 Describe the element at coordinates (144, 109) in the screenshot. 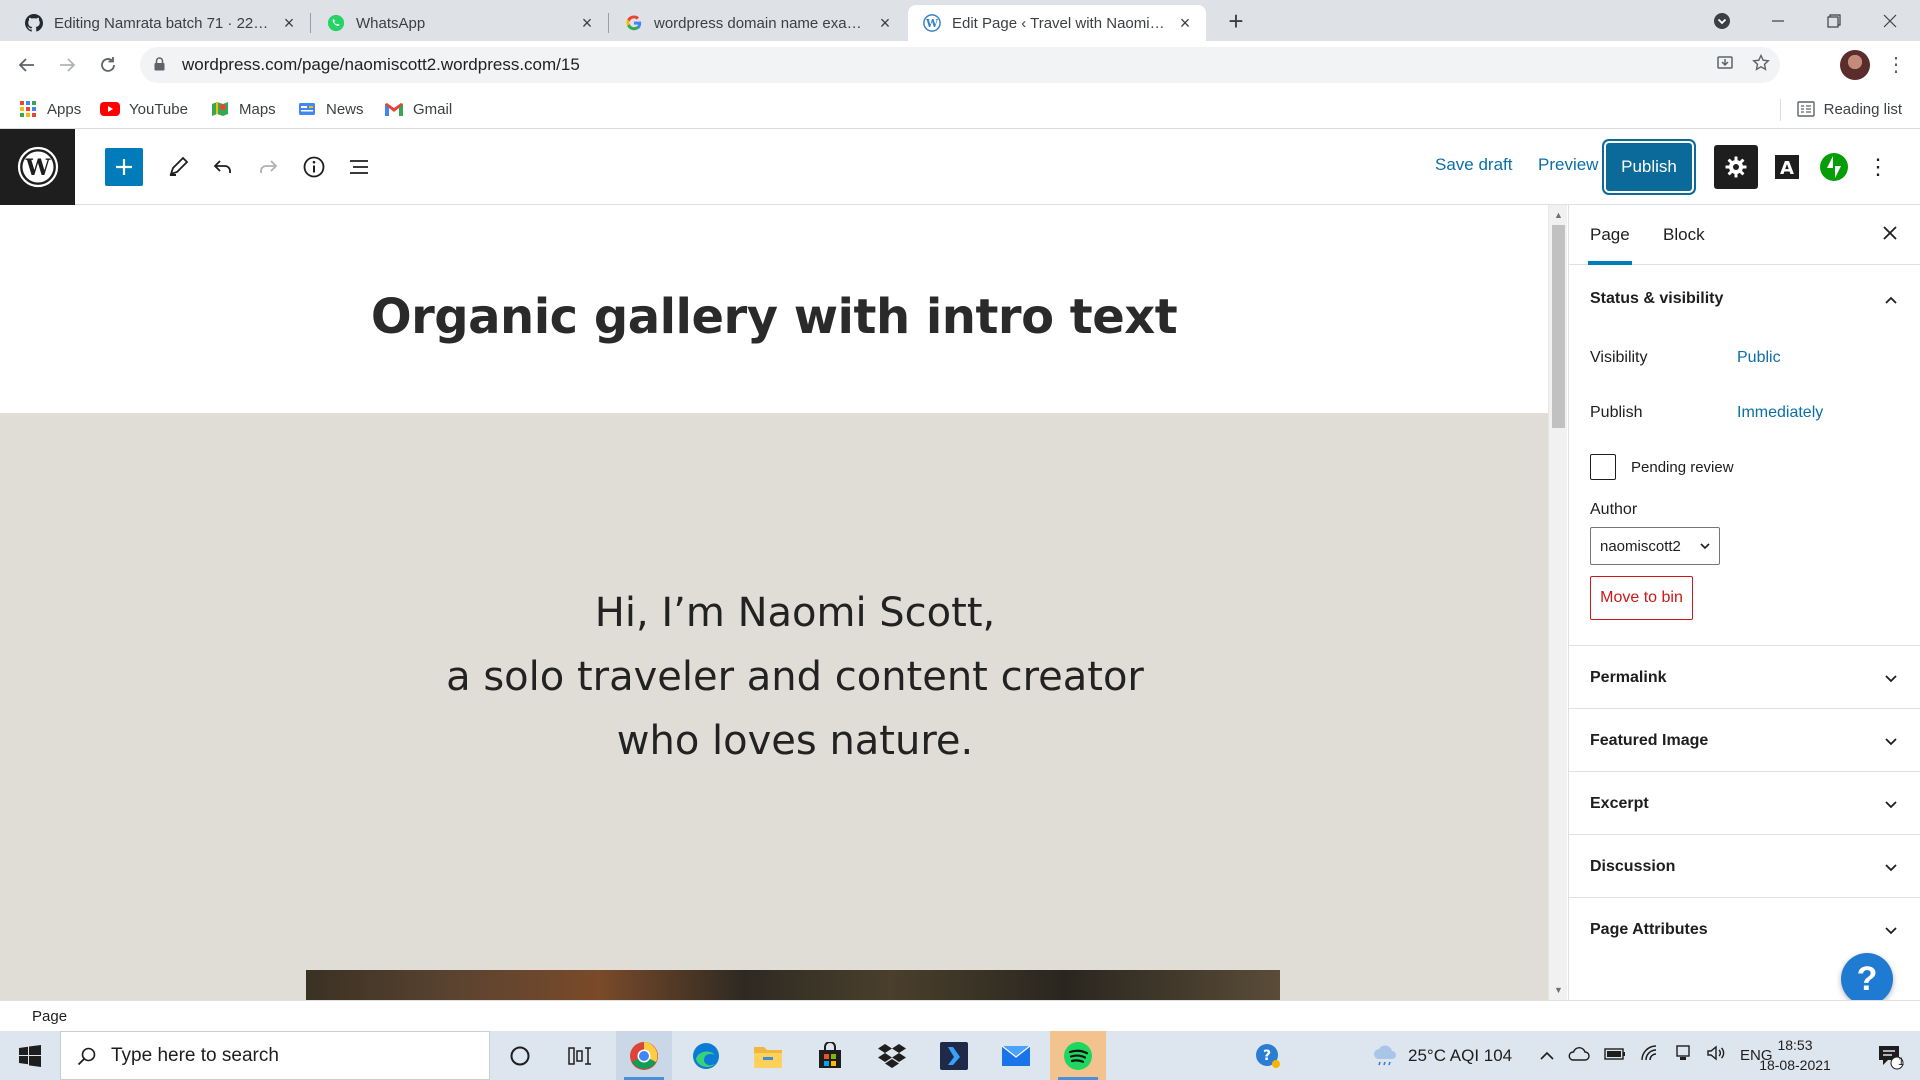

I see `bookmark-youtube: YouTube` at that location.